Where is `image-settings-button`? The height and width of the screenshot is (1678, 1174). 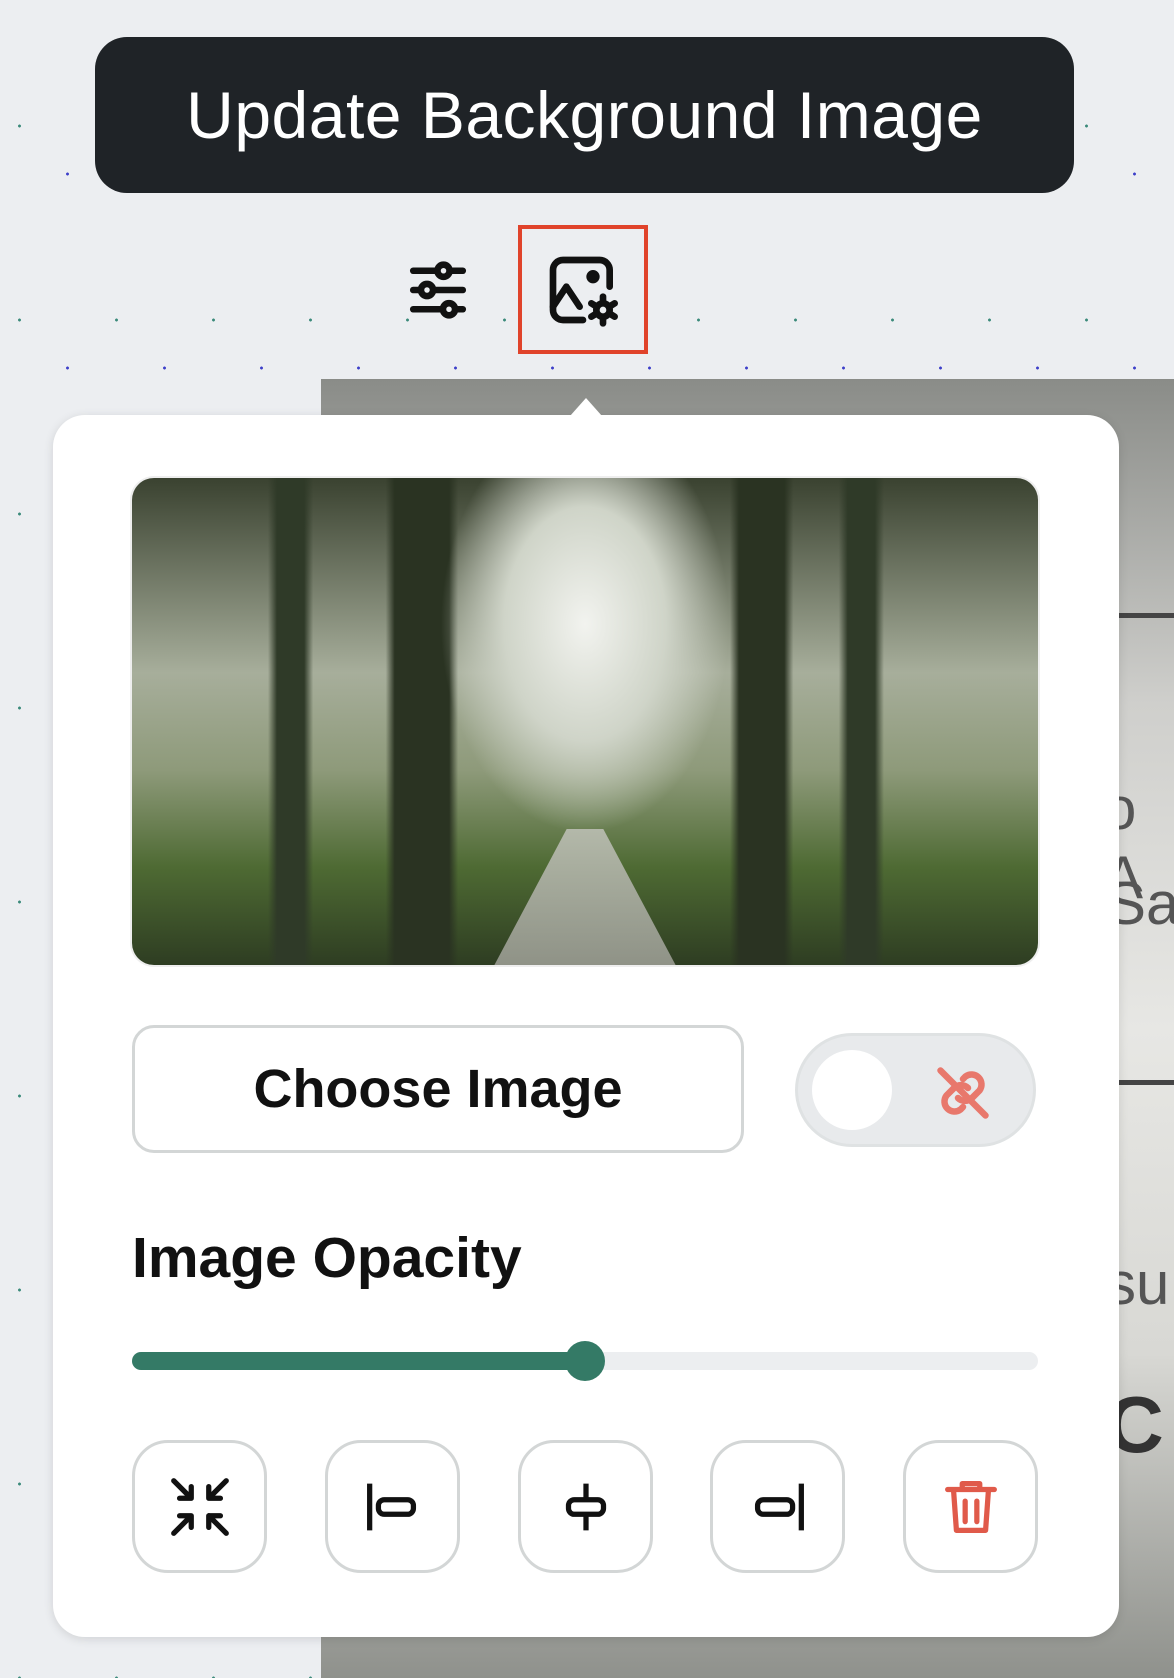
image-settings-button is located at coordinates (583, 289).